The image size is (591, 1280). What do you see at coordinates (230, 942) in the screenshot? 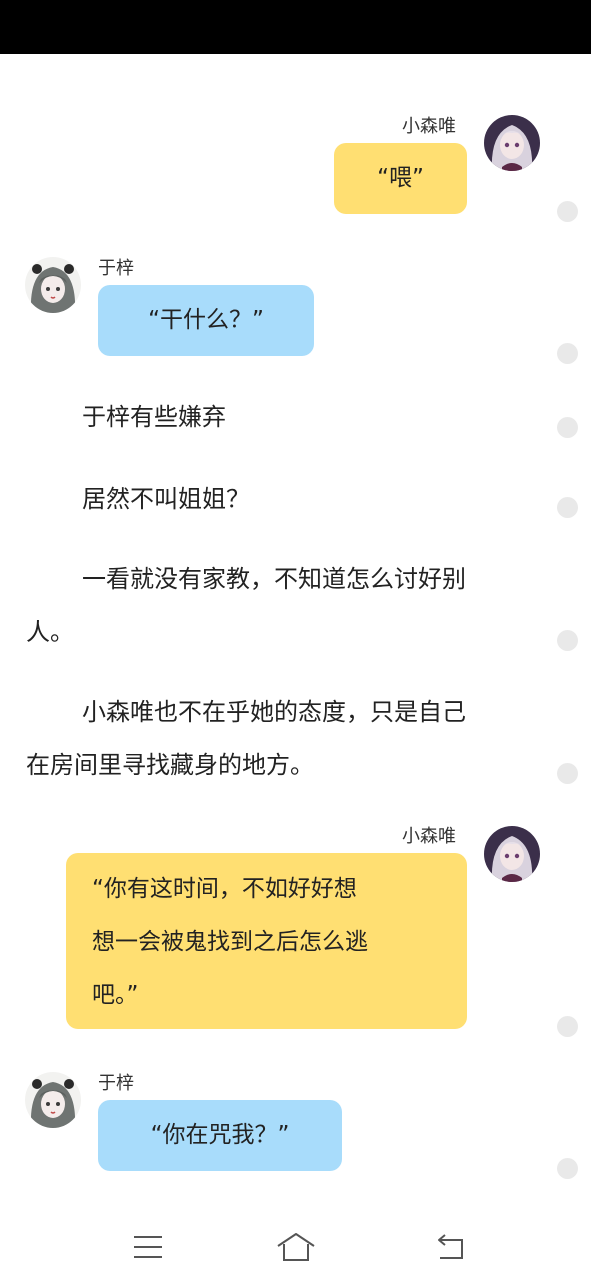
I see `message-line: 想一会被鬼找到之后怎么逃` at bounding box center [230, 942].